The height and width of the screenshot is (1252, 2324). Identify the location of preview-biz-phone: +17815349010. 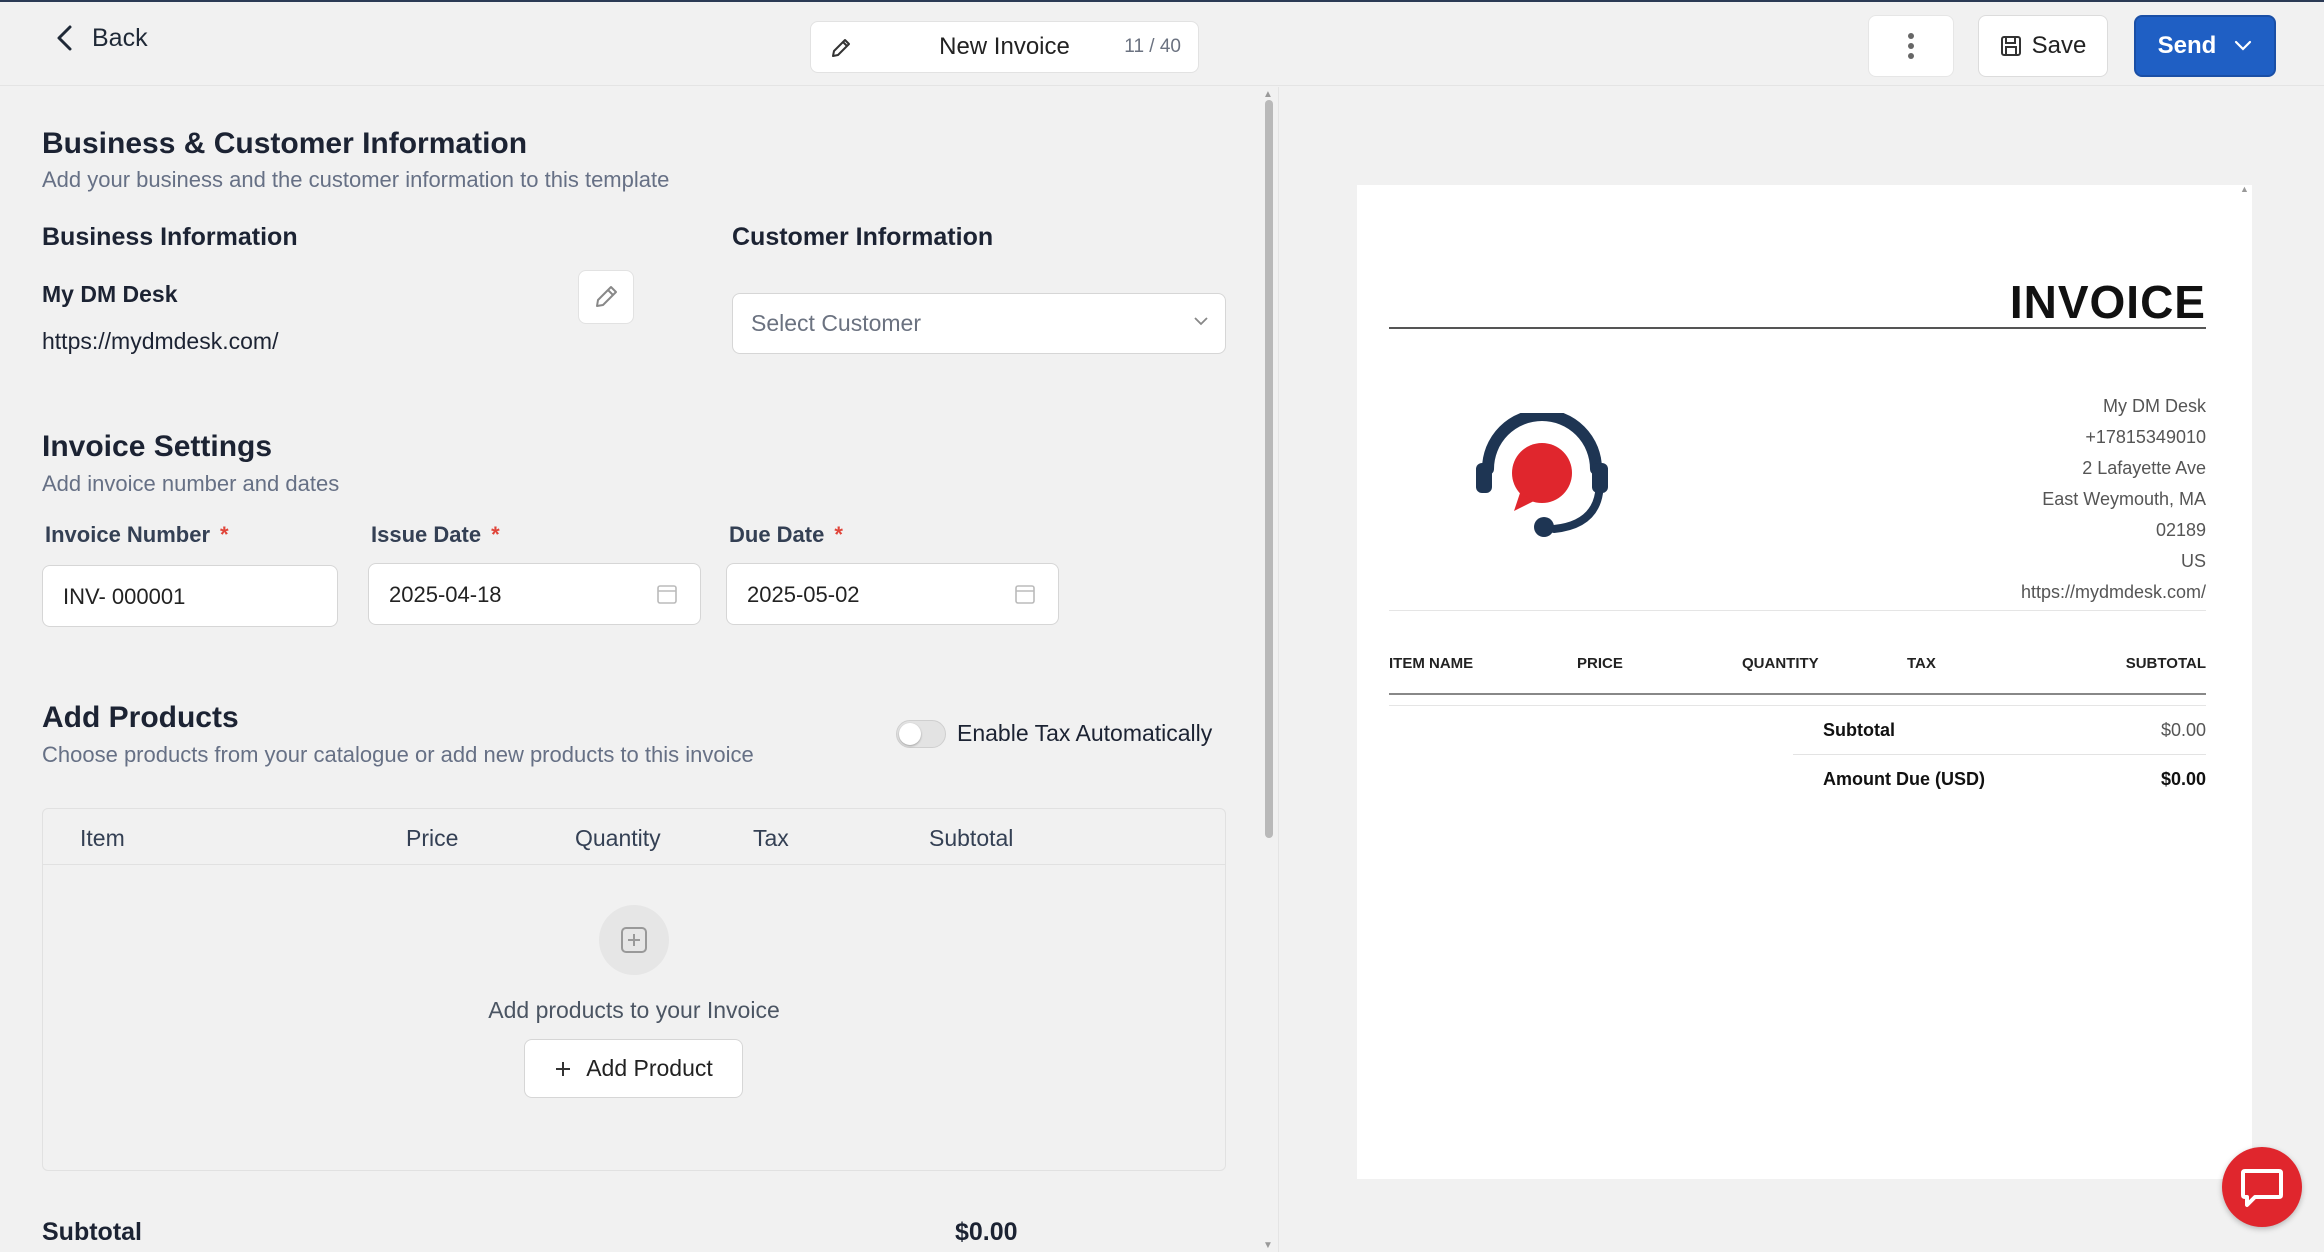
(2145, 437).